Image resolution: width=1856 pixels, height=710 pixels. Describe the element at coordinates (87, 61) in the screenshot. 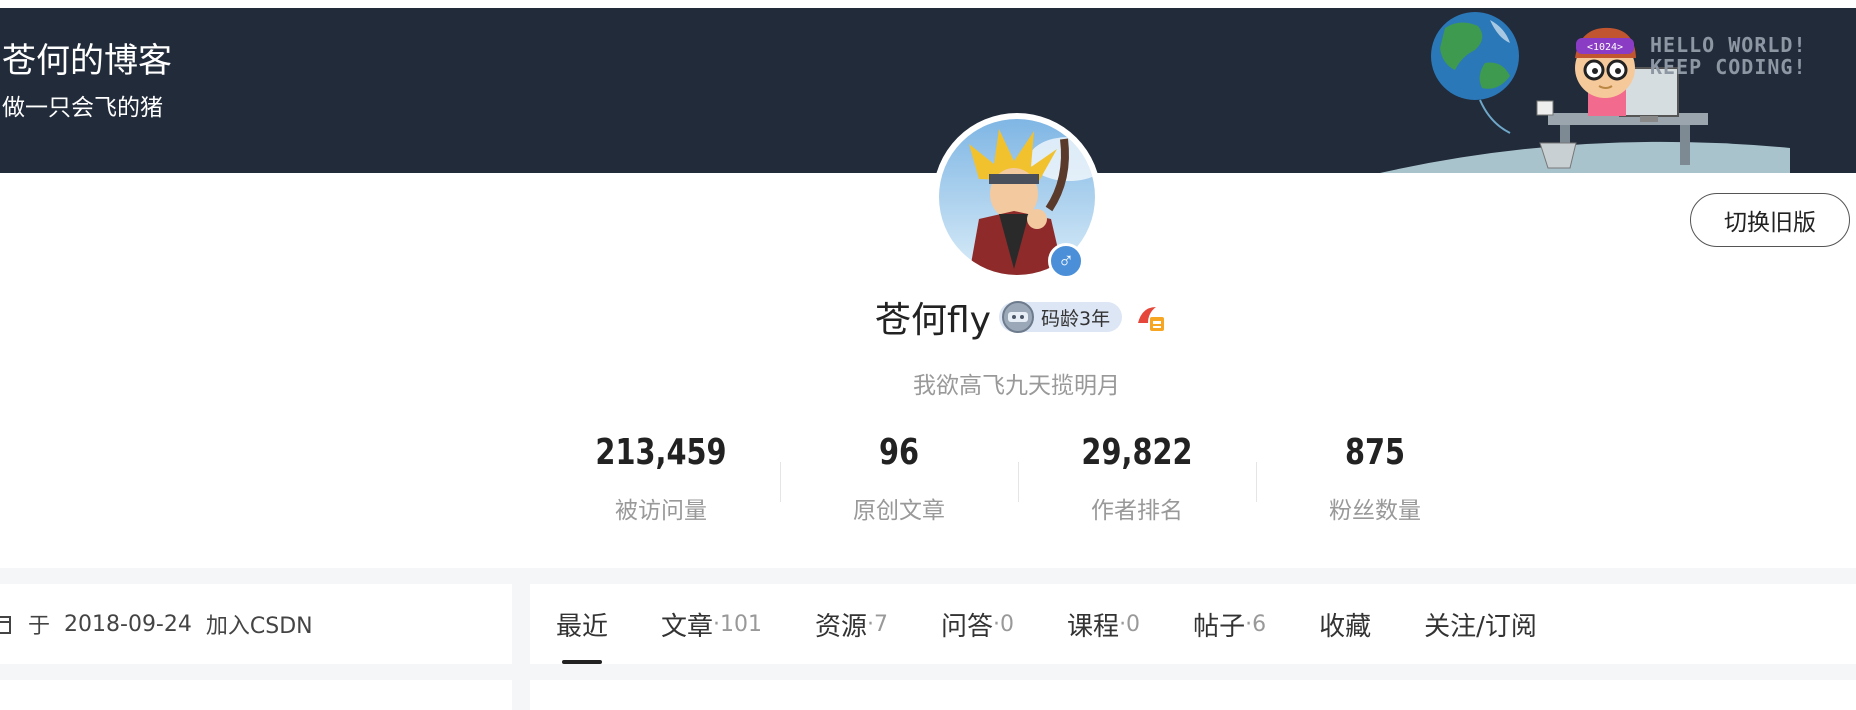

I see `blog-title: 苍何的博客` at that location.